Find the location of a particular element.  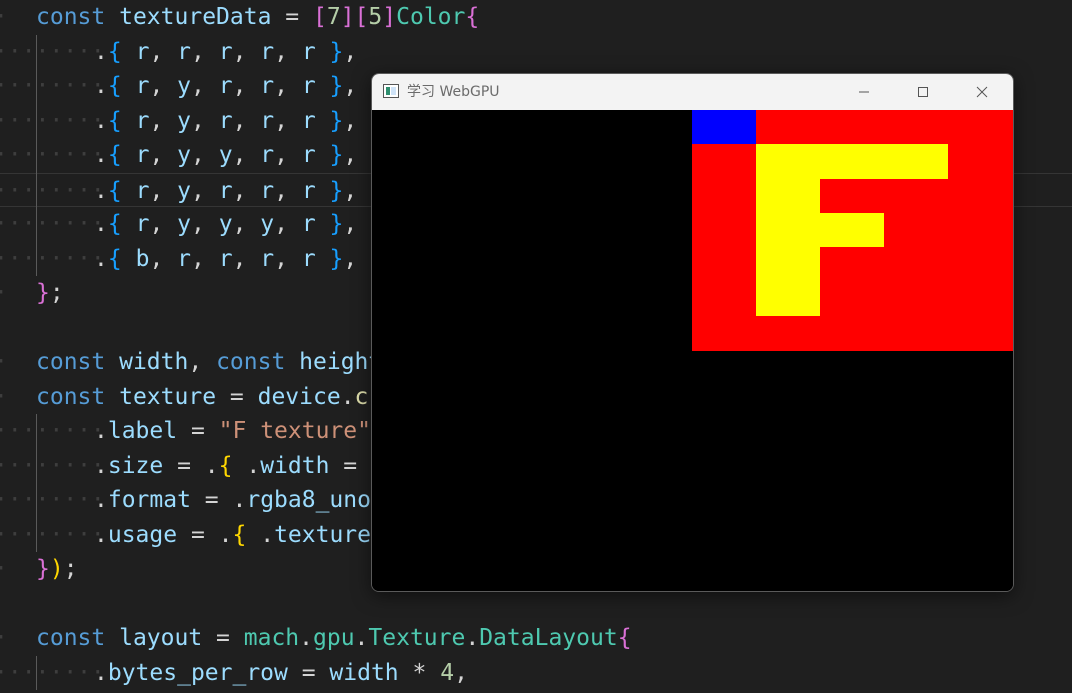

code-token: gpu is located at coordinates (334, 638).